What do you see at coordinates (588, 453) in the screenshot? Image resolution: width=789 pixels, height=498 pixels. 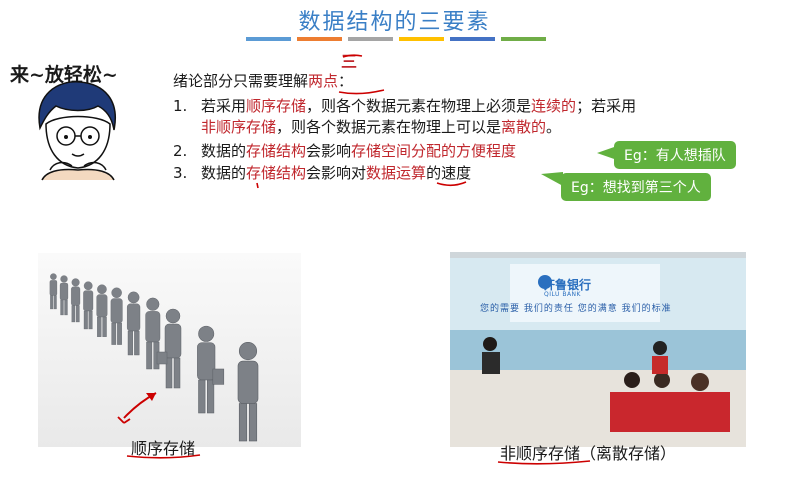 I see `right-image-caption: 非顺序存储（离散存储）` at bounding box center [588, 453].